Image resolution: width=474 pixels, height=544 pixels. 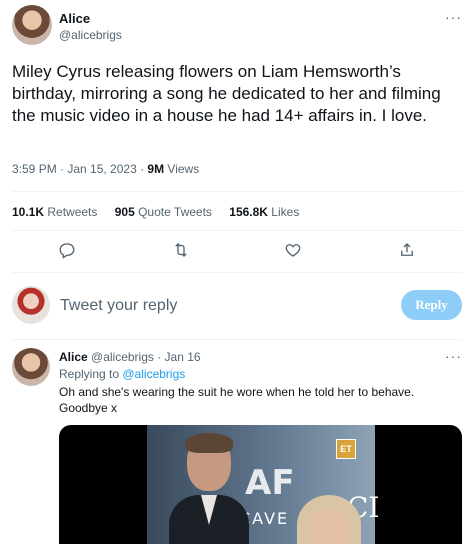 What do you see at coordinates (67, 250) in the screenshot?
I see `reply-icon` at bounding box center [67, 250].